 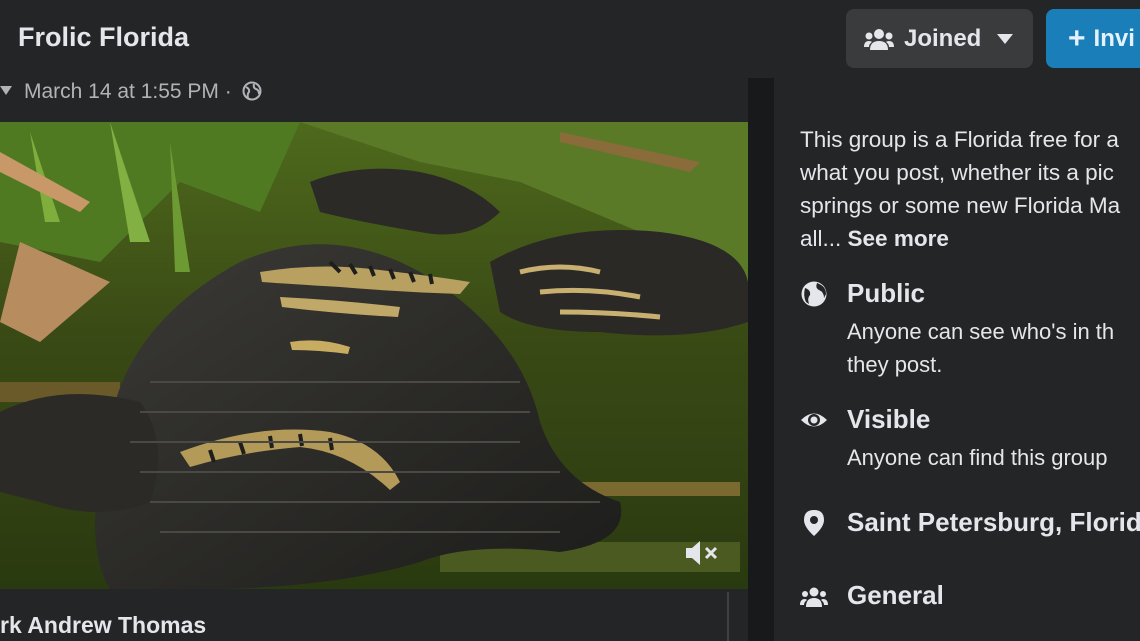 I want to click on see-more-link: See more, so click(x=898, y=238).